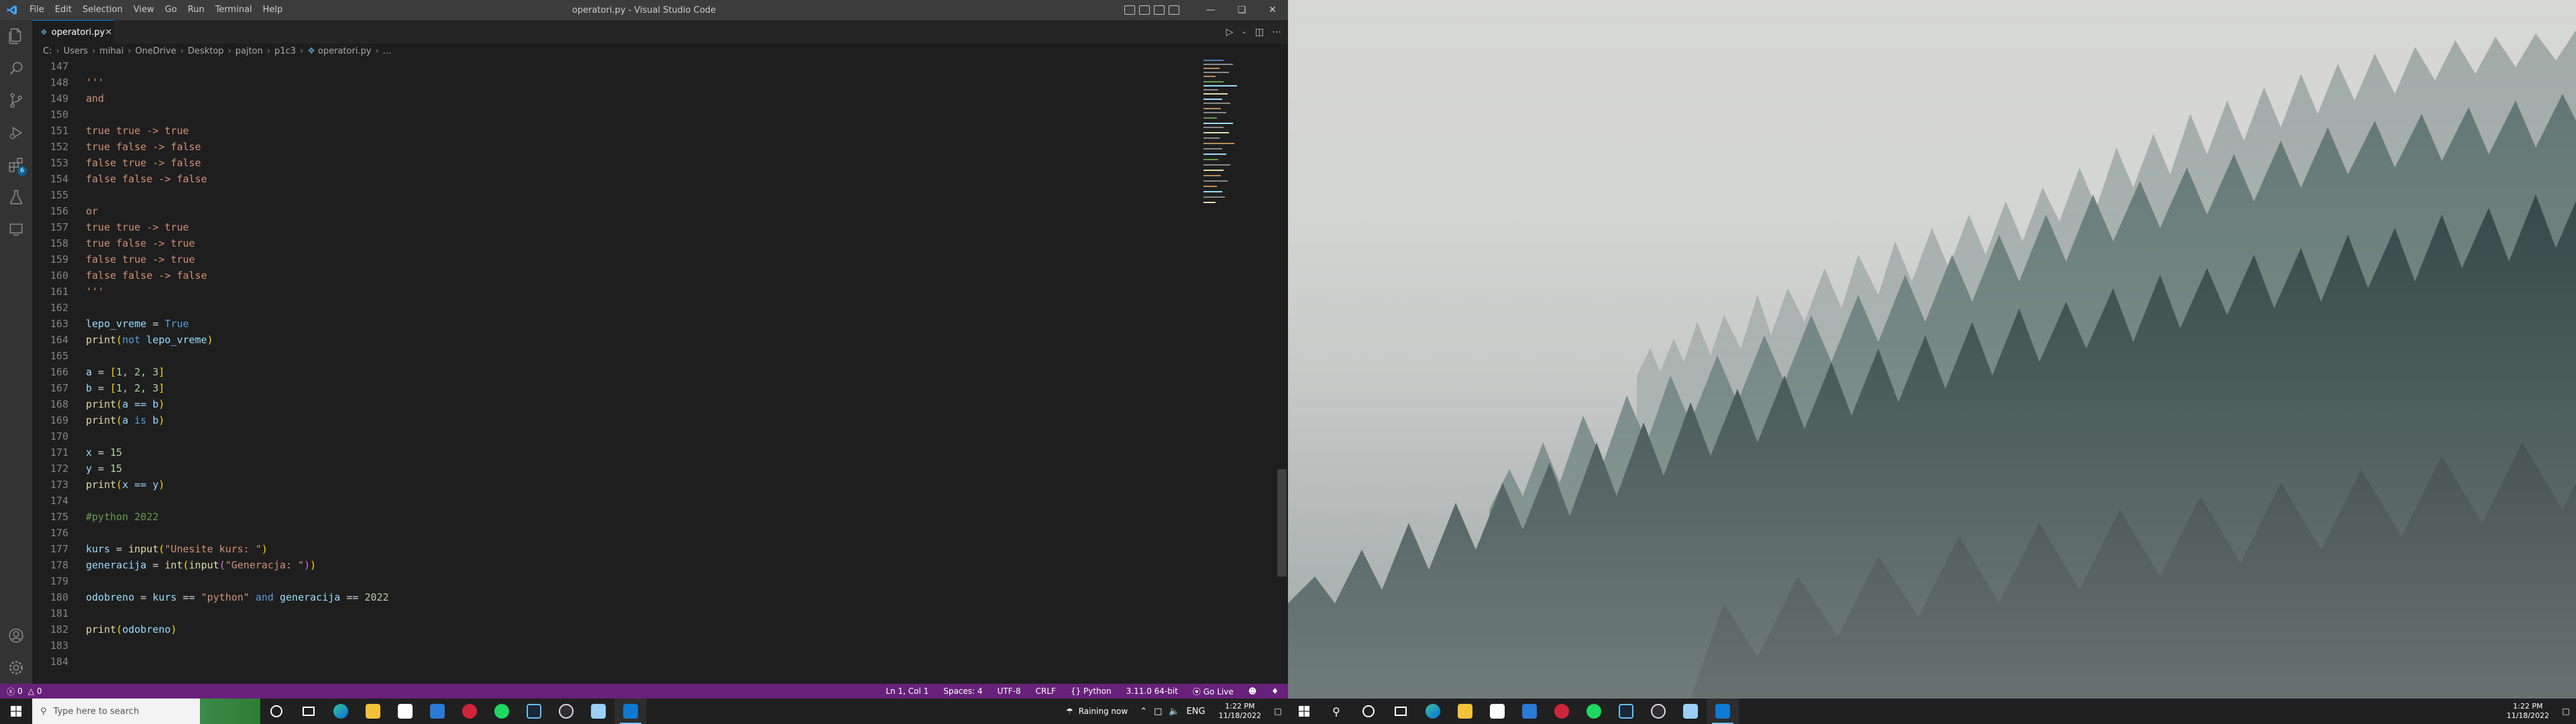 The height and width of the screenshot is (724, 2576). I want to click on more-actions-icon: ⋯, so click(1276, 32).